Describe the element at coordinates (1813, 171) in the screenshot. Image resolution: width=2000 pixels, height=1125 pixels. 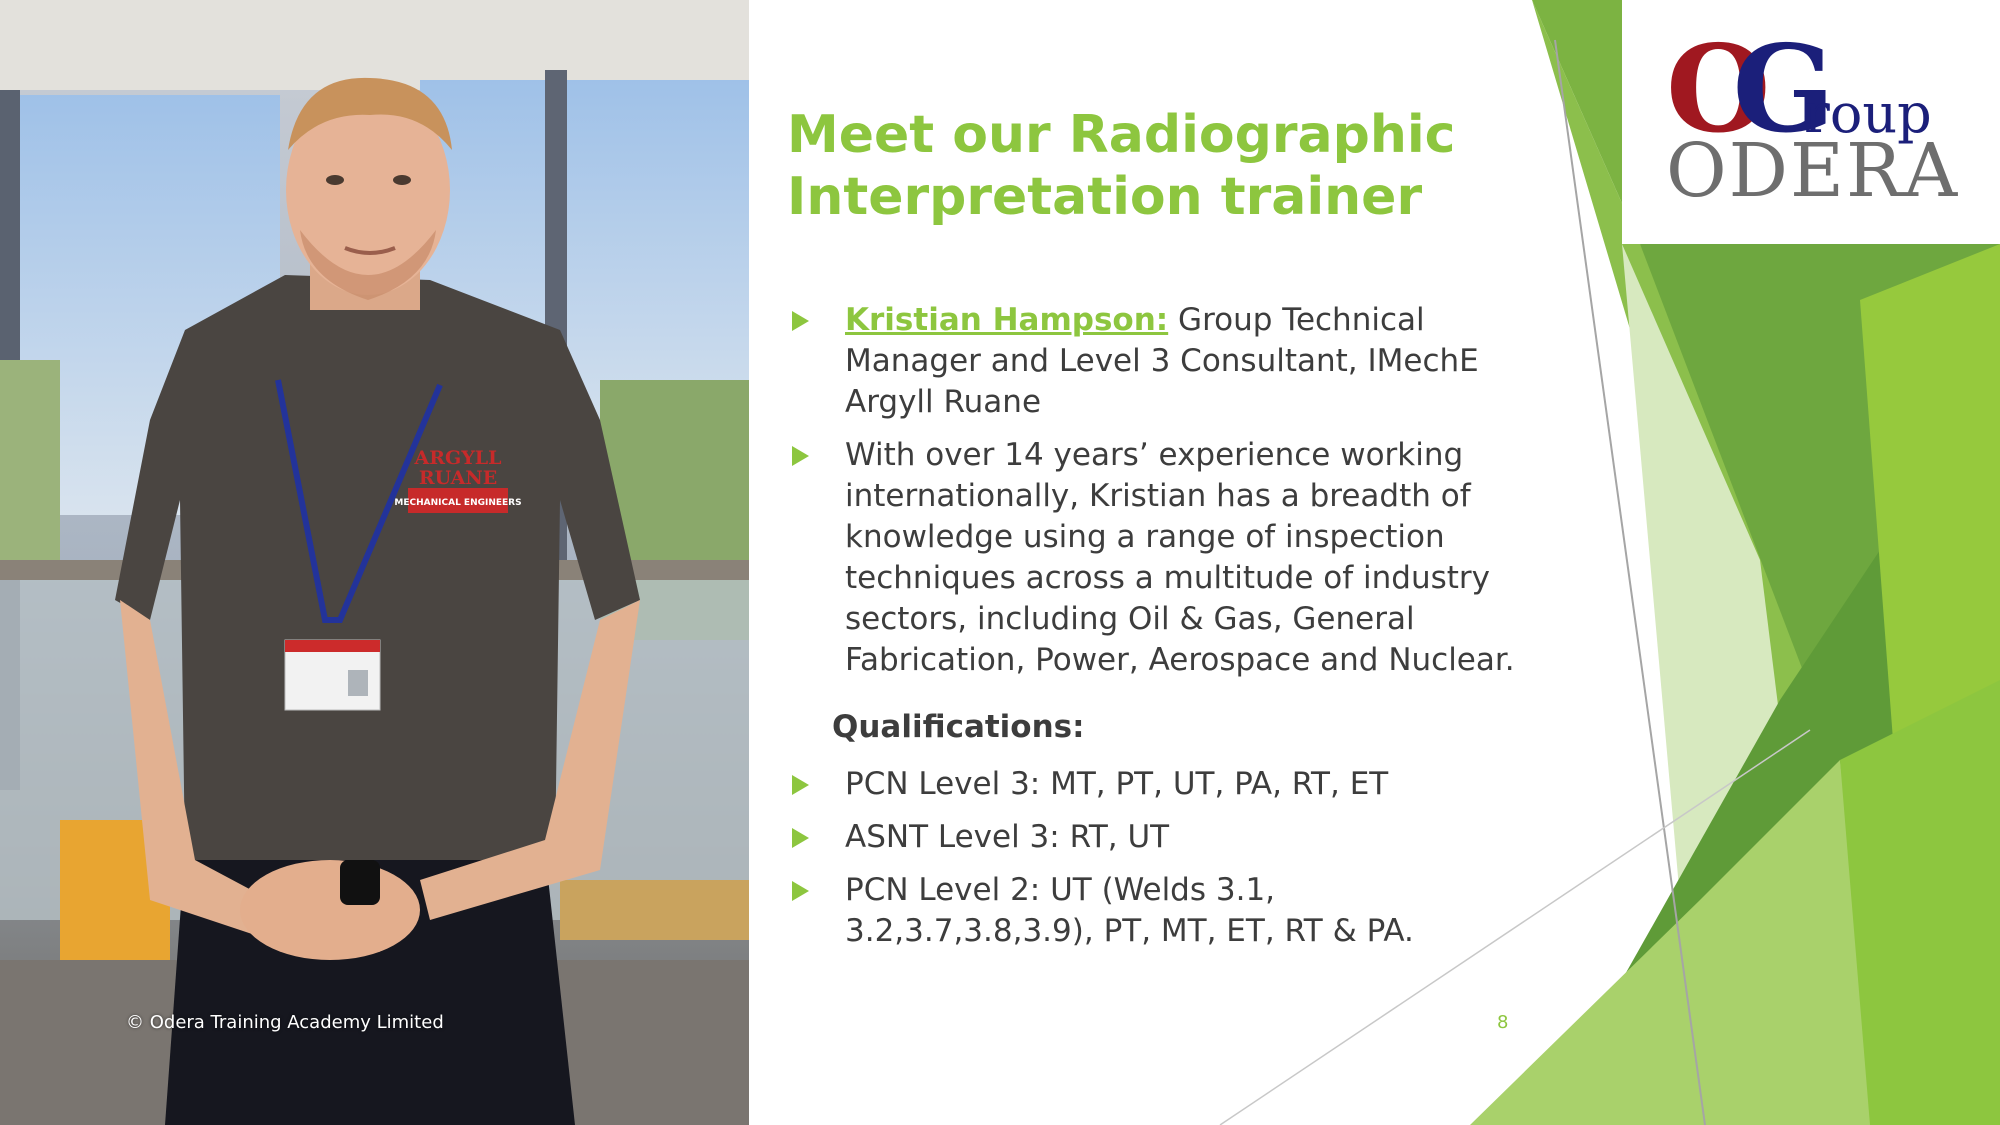
I see `logo-odera-text: ODERA` at that location.